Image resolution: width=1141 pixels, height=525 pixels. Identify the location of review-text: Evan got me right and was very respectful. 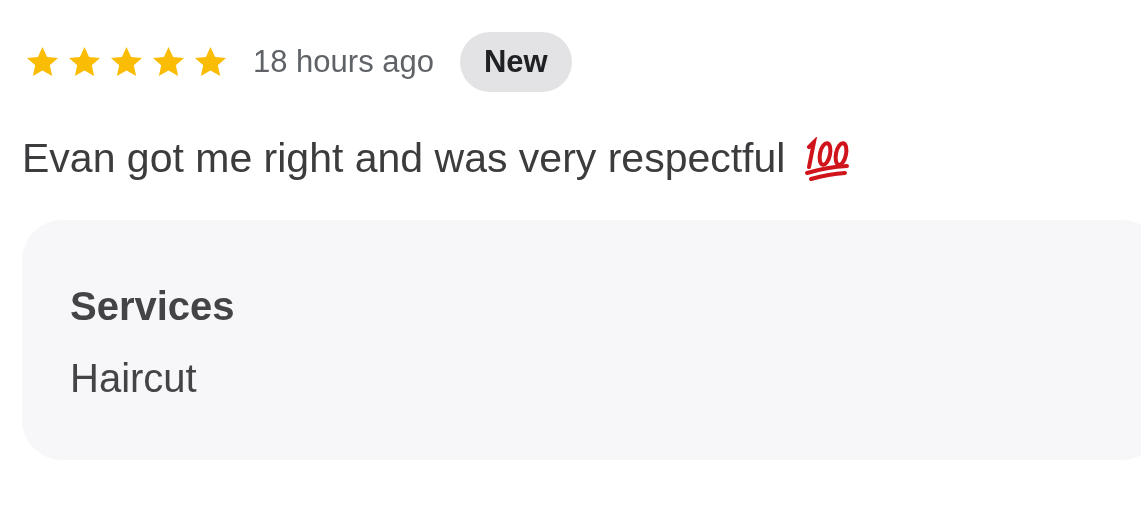
(404, 158).